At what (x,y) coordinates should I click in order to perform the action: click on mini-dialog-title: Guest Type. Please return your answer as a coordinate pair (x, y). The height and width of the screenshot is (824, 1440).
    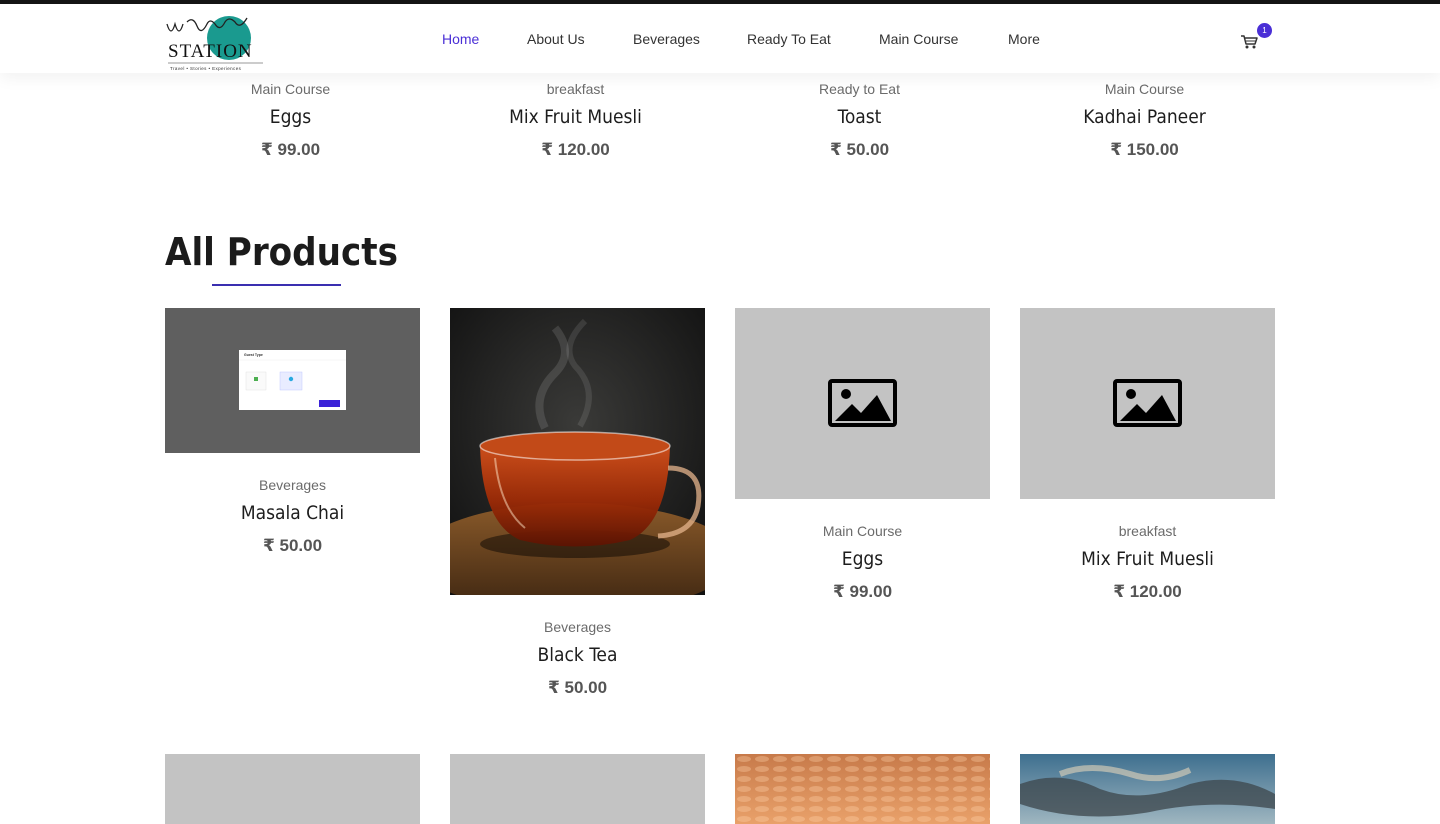
    Looking at the image, I should click on (253, 355).